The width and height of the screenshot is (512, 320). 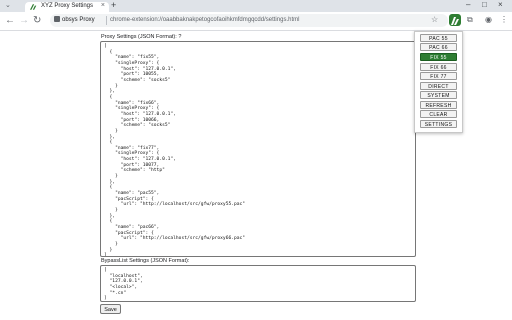 I want to click on fix77-button: FIX 77, so click(x=438, y=76).